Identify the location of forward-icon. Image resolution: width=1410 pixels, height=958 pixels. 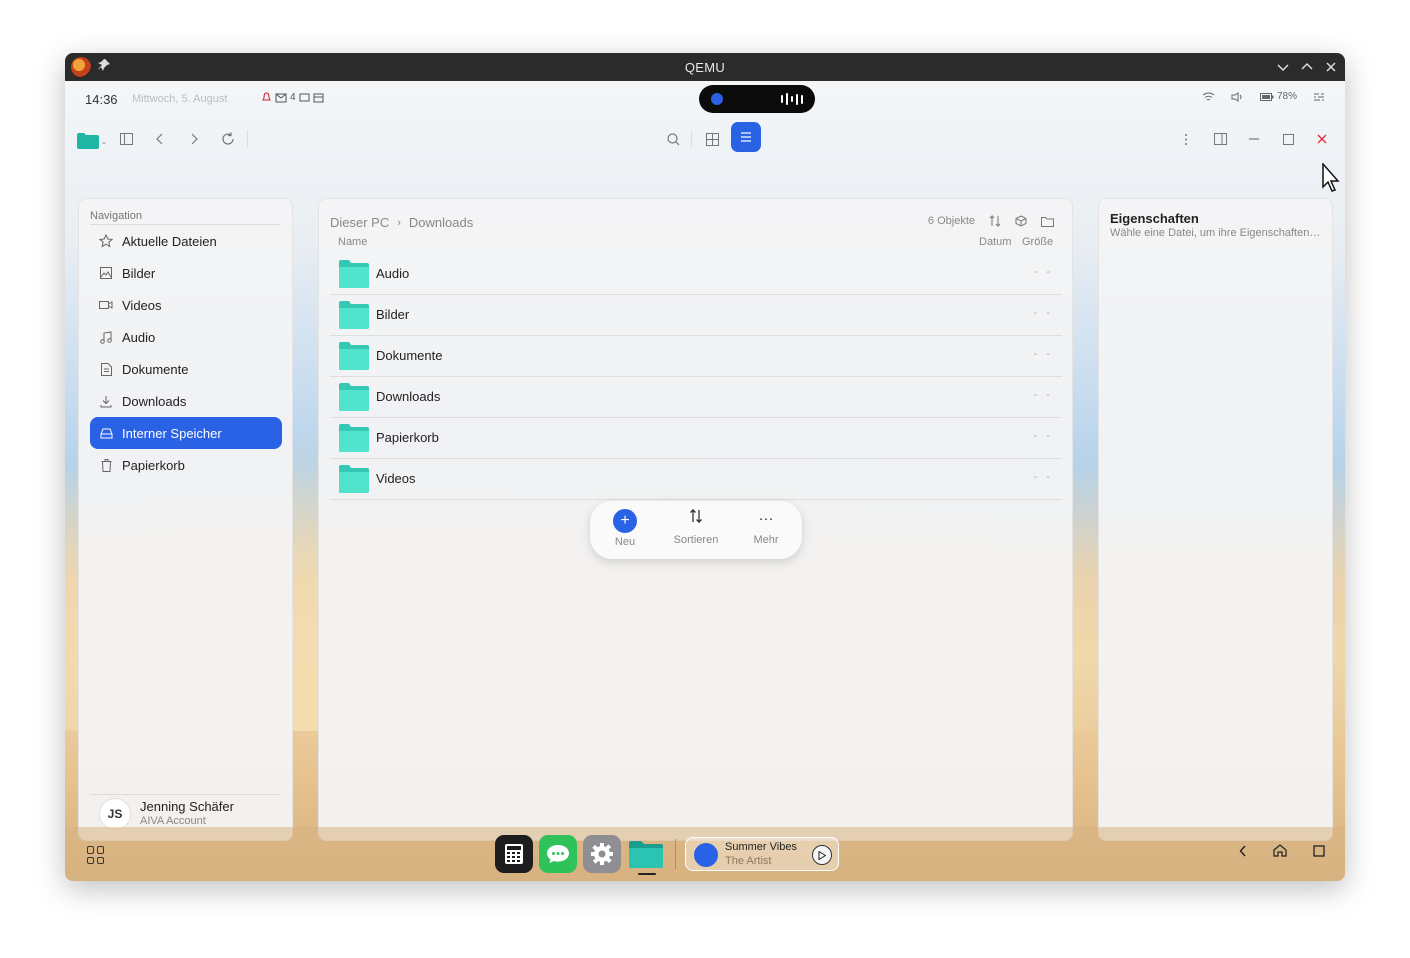
(194, 139).